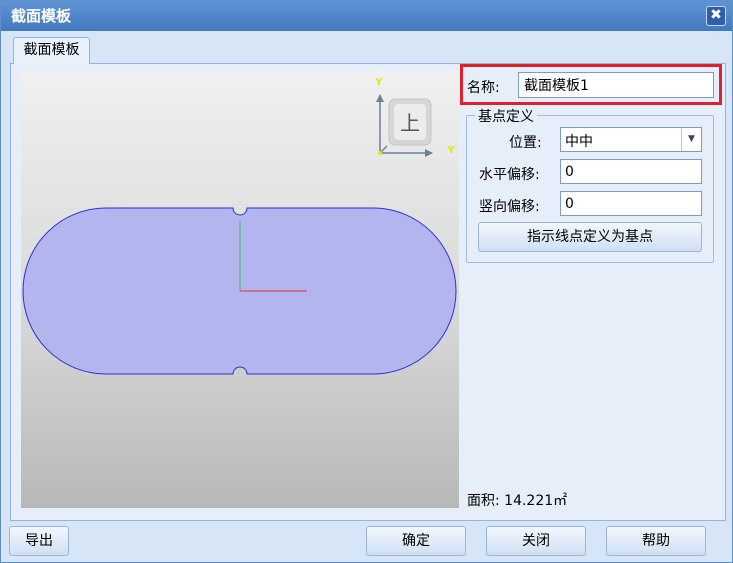  I want to click on h-offset-label: 水平偏移:, so click(509, 175).